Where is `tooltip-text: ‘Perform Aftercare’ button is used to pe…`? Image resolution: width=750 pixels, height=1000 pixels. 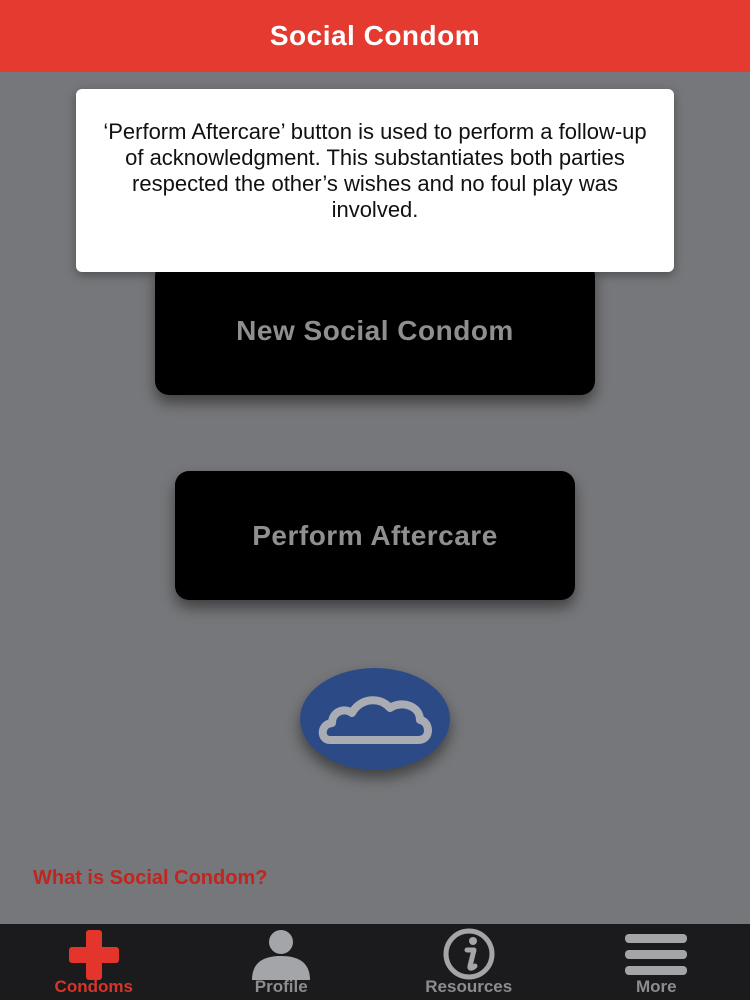
tooltip-text: ‘Perform Aftercare’ button is used to pe… is located at coordinates (375, 170).